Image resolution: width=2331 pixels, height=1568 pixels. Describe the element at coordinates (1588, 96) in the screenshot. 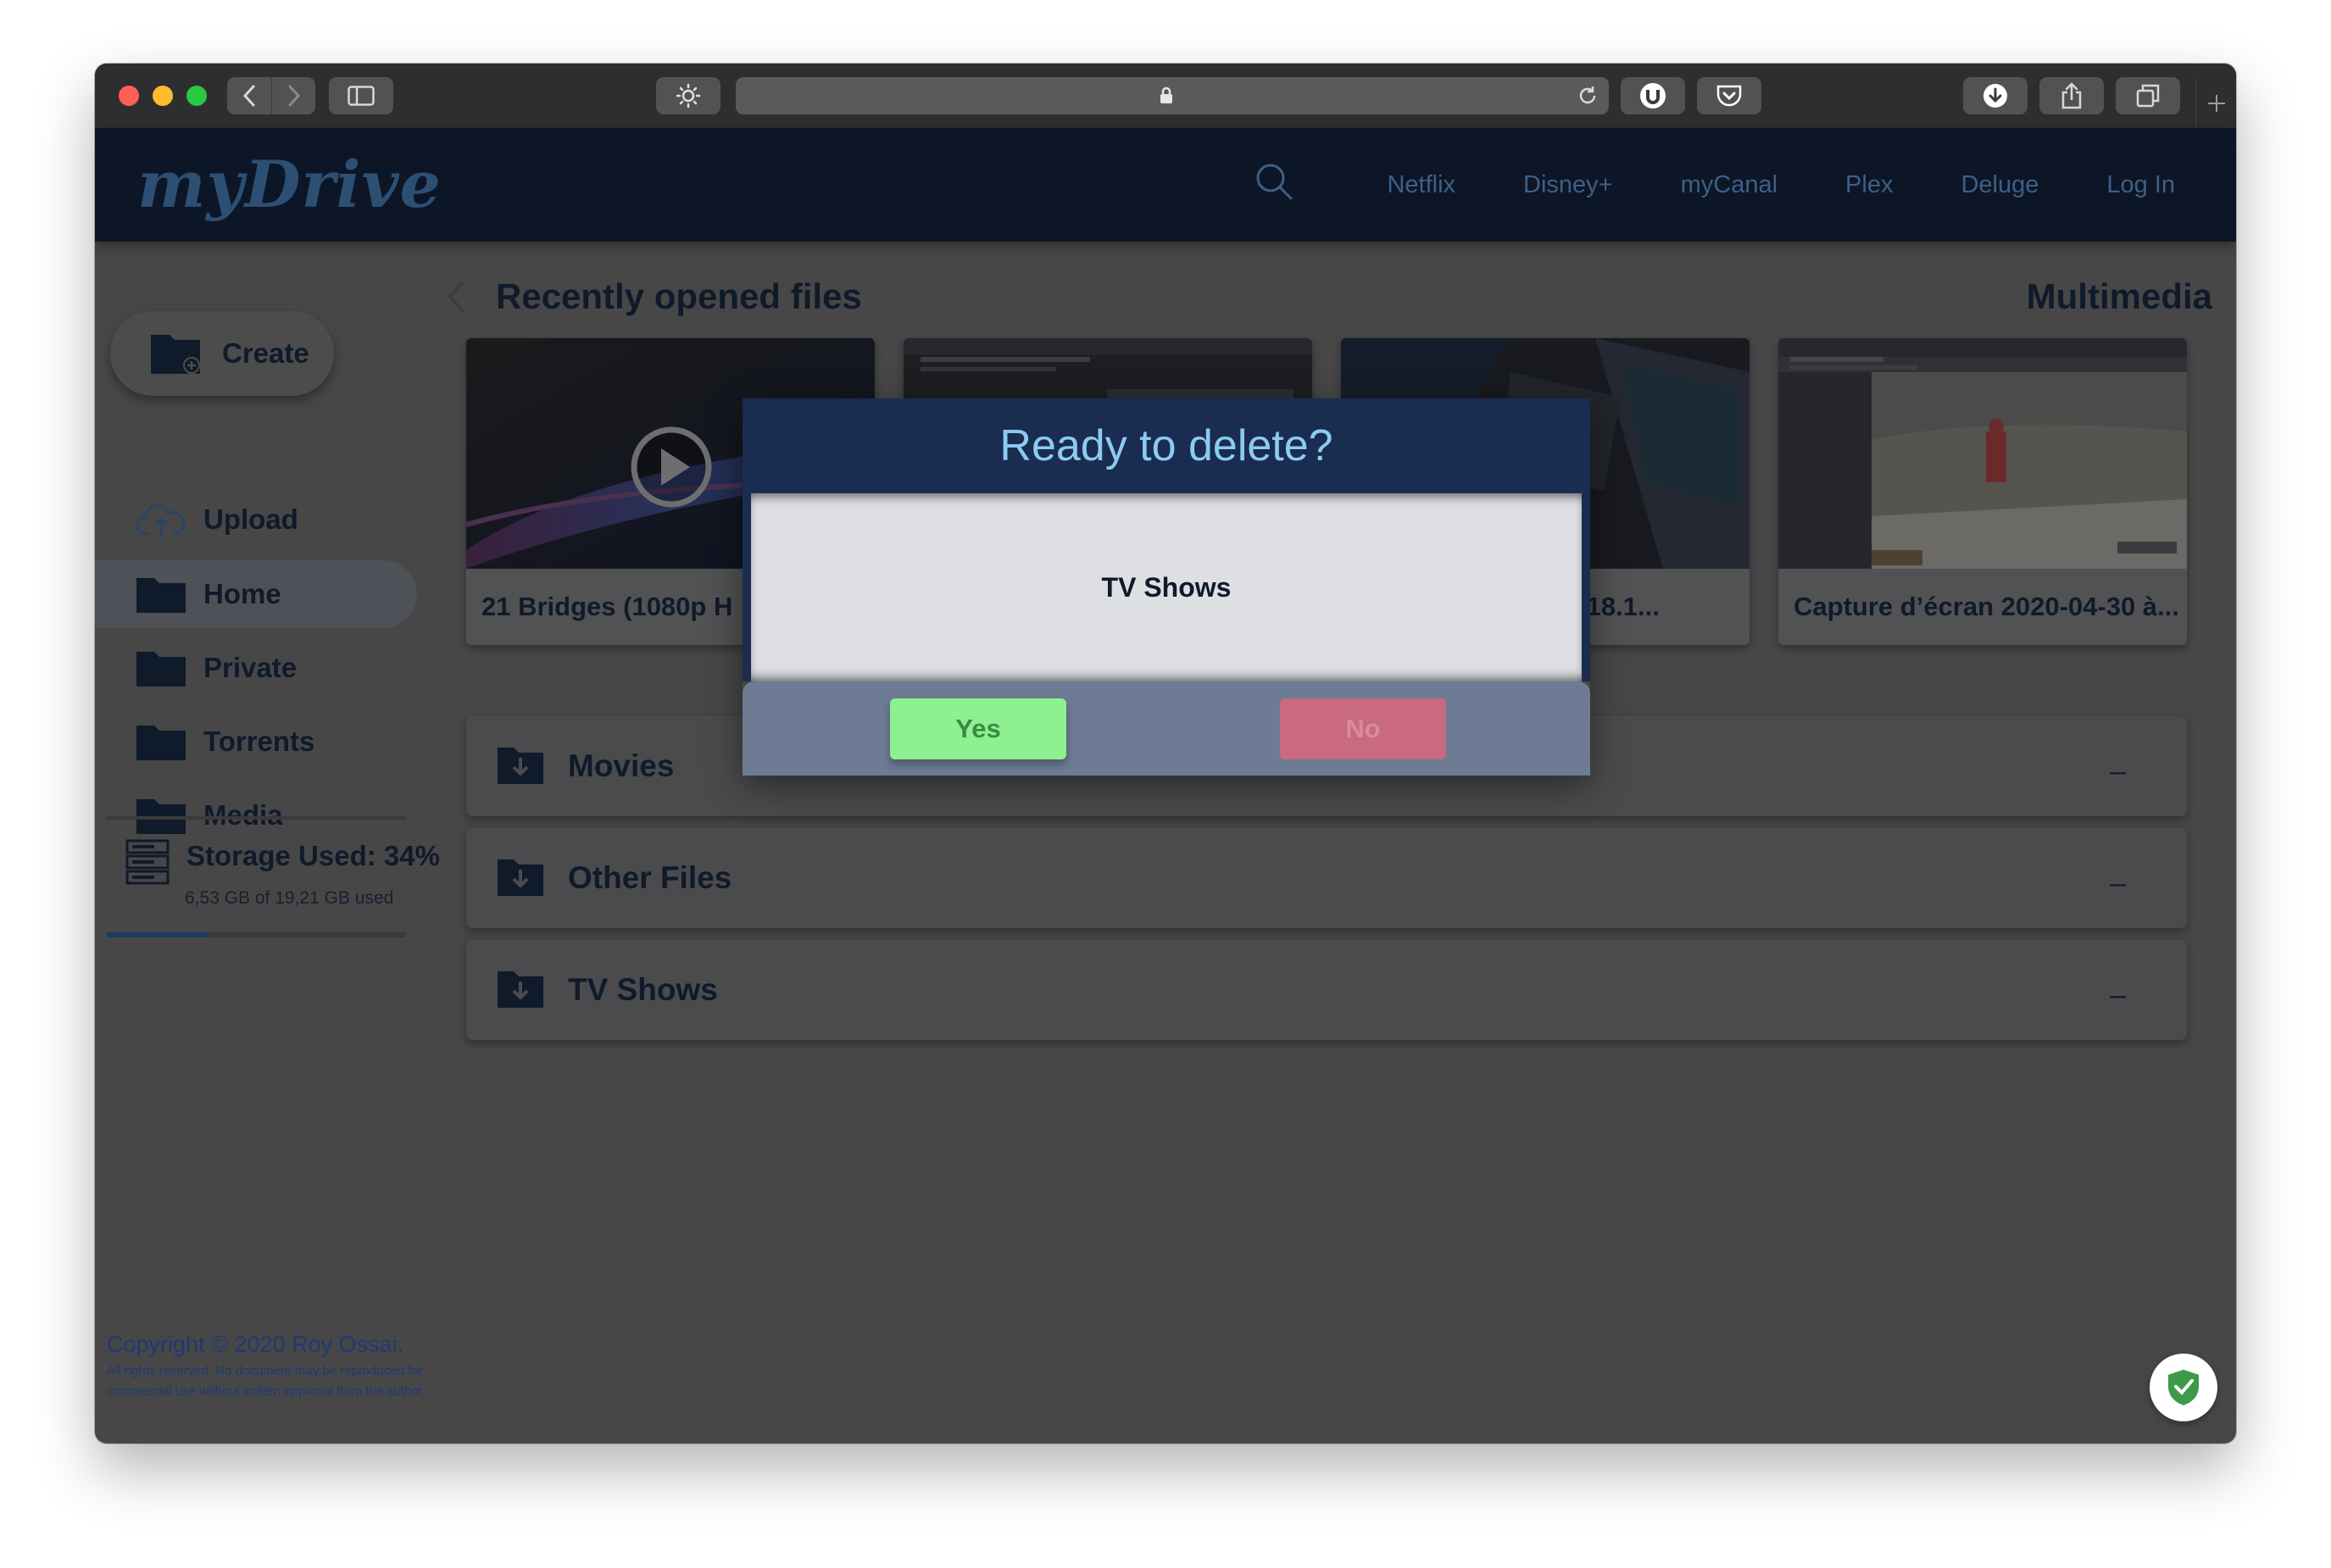

I see `reload-icon` at that location.